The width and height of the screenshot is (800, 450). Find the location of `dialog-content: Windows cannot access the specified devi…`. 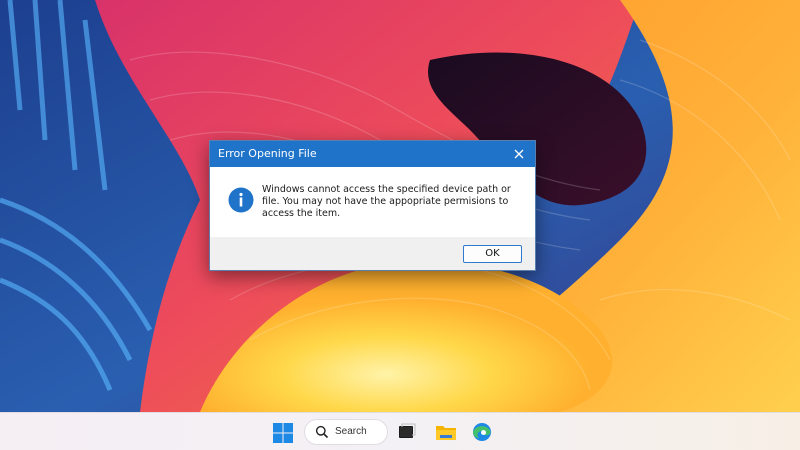

dialog-content: Windows cannot access the specified devi… is located at coordinates (372, 202).